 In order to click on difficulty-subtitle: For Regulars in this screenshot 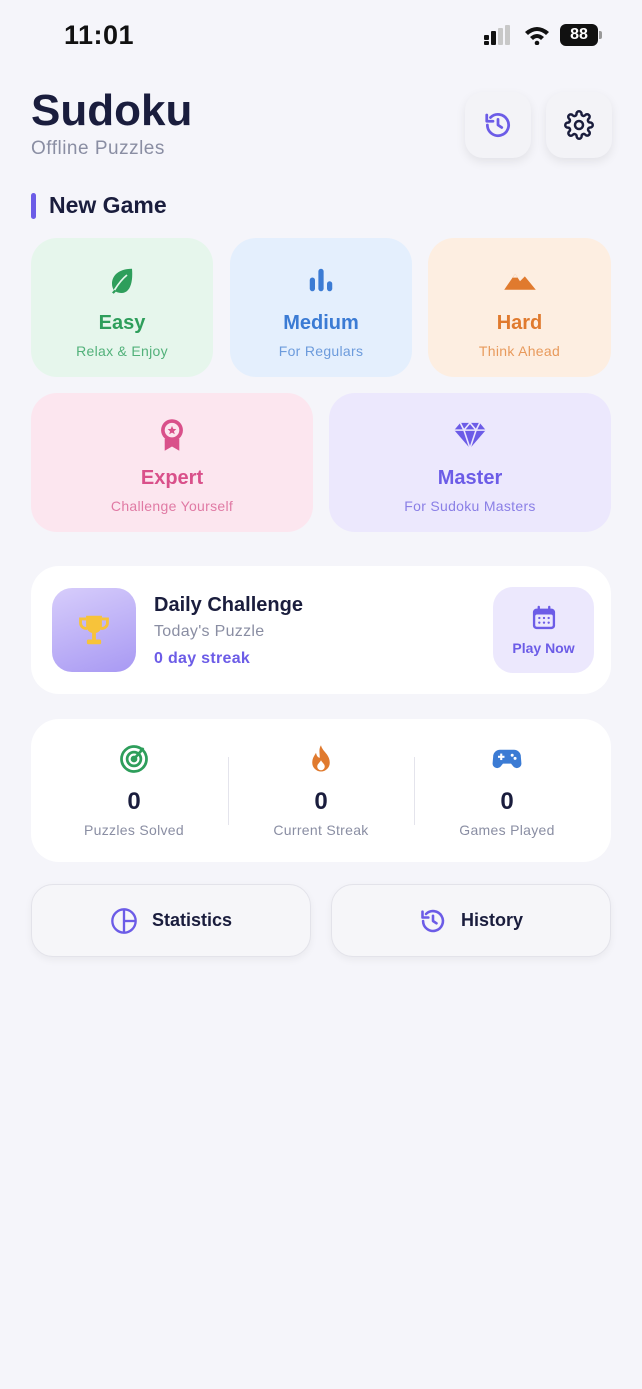, I will do `click(321, 351)`.